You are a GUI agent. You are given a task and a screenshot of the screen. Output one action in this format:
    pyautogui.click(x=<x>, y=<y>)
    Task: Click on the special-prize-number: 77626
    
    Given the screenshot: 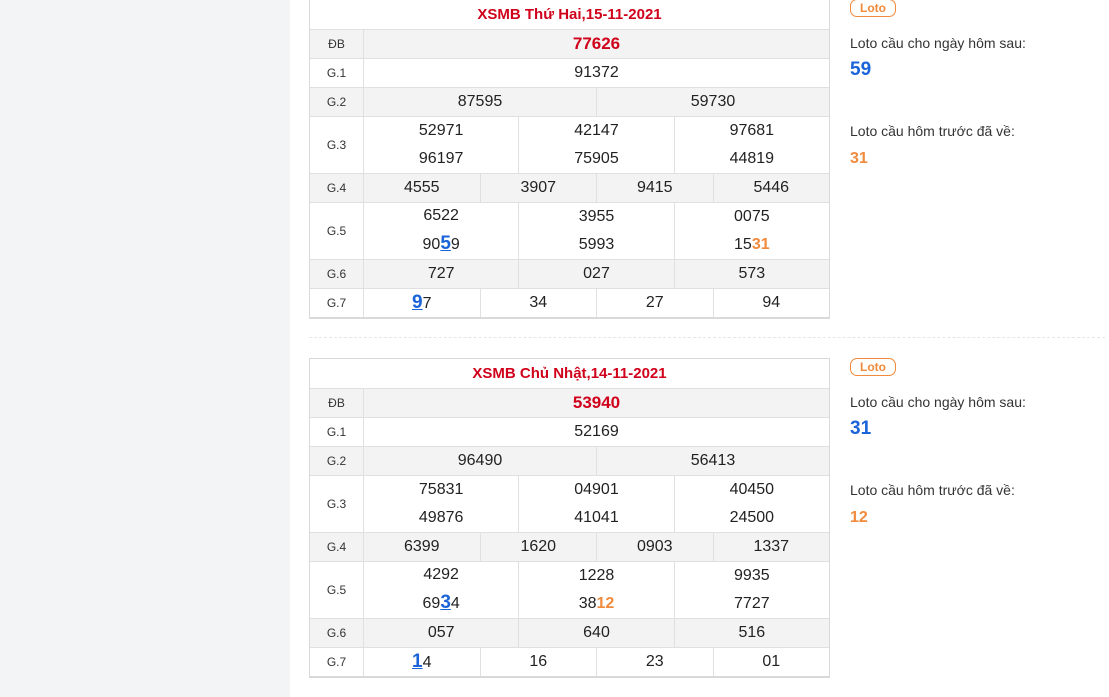 What is the action you would take?
    pyautogui.click(x=596, y=43)
    